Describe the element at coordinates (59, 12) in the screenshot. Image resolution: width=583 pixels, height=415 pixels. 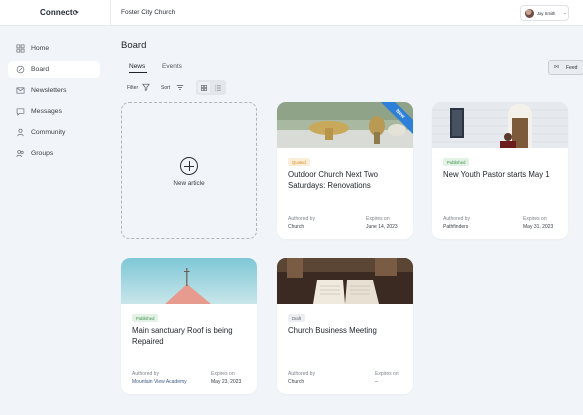
I see `app-logo: Connect⟳` at that location.